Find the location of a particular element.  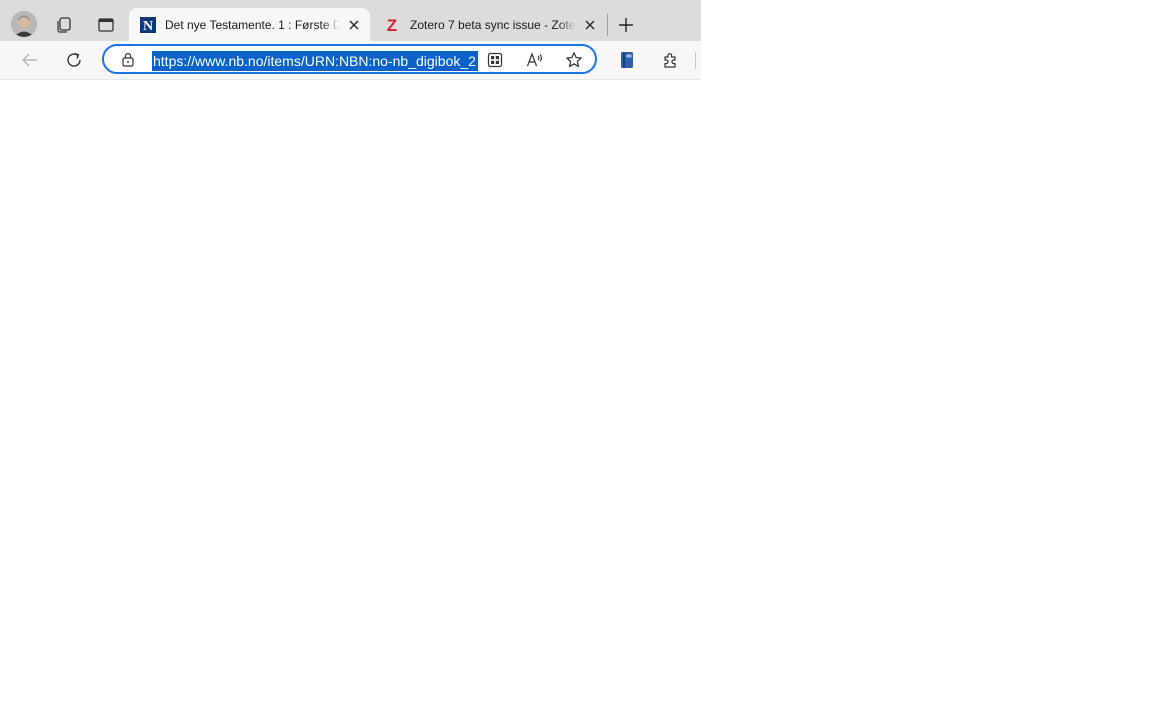

app-available-button is located at coordinates (495, 60).